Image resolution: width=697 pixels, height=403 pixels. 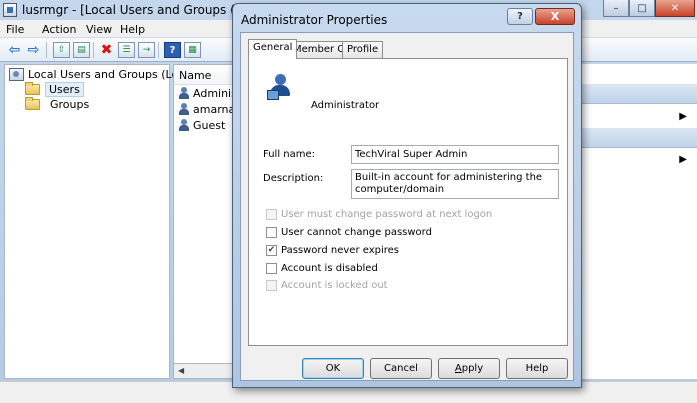 What do you see at coordinates (172, 50) in the screenshot?
I see `help-icon: ?` at bounding box center [172, 50].